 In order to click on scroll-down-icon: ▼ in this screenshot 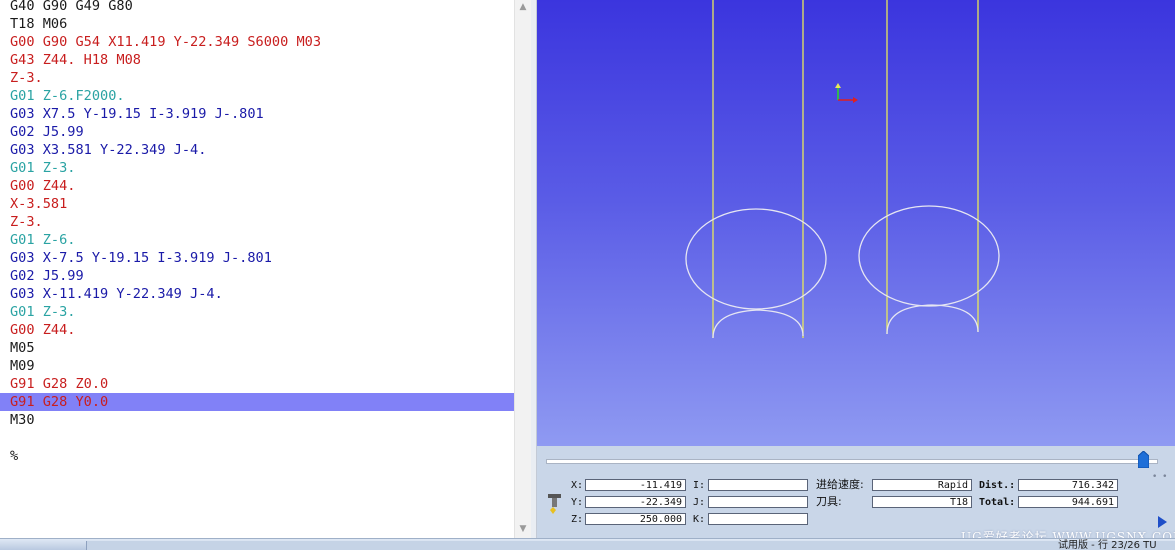, I will do `click(523, 529)`.